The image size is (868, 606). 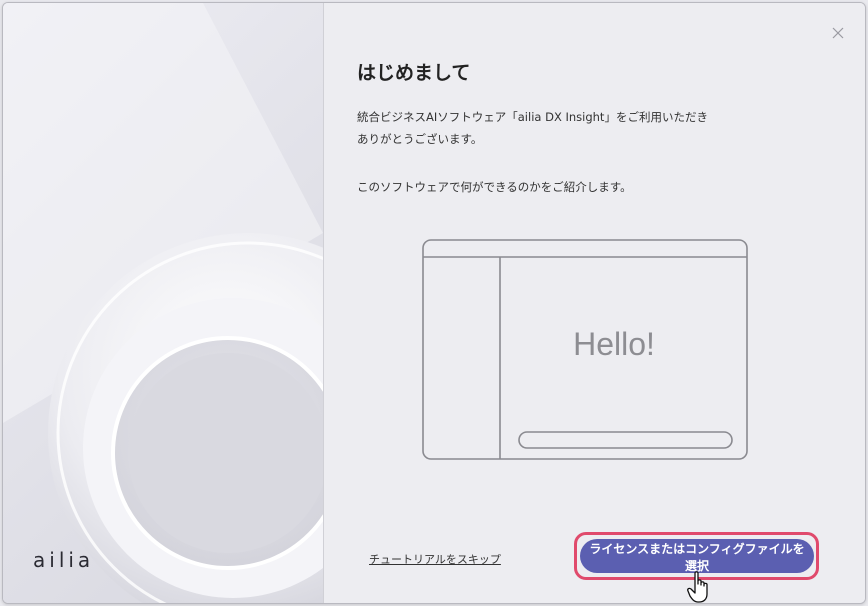 I want to click on description-line-1: 統合ビジネスAIソフトウェア「ailia DX Insight」をご利用いただき, so click(x=532, y=117).